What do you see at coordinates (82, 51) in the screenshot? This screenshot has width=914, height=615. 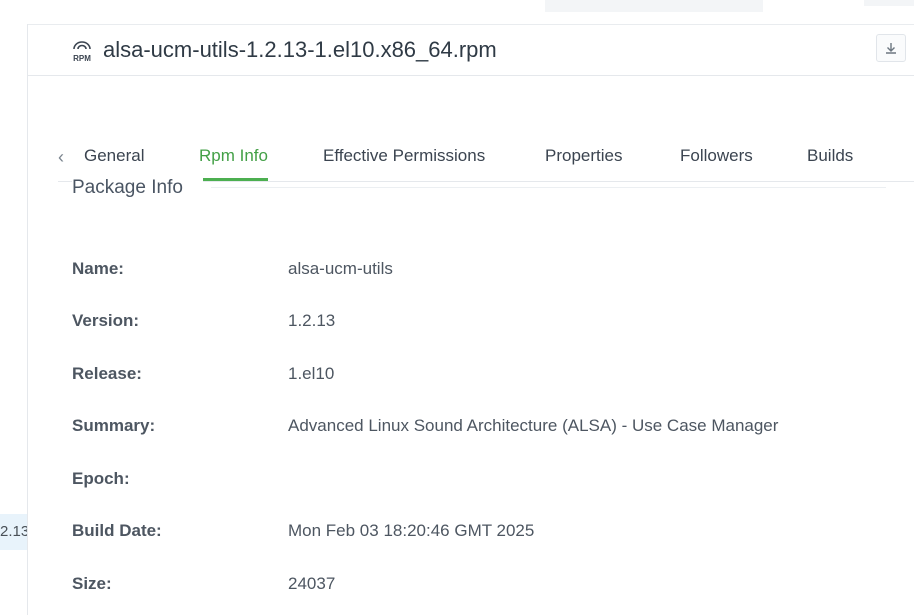 I see `rpm-file-icon: RPM` at bounding box center [82, 51].